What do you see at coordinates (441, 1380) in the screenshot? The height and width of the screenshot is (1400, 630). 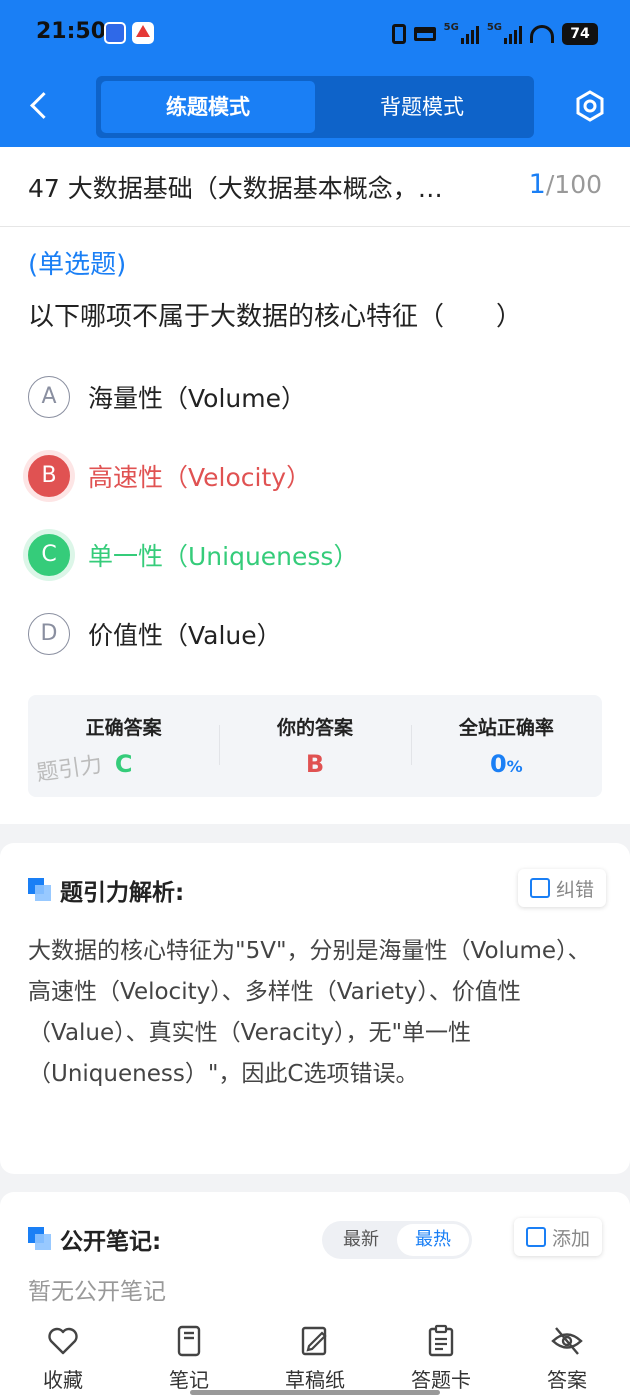 I see `nav-label: 答题卡` at bounding box center [441, 1380].